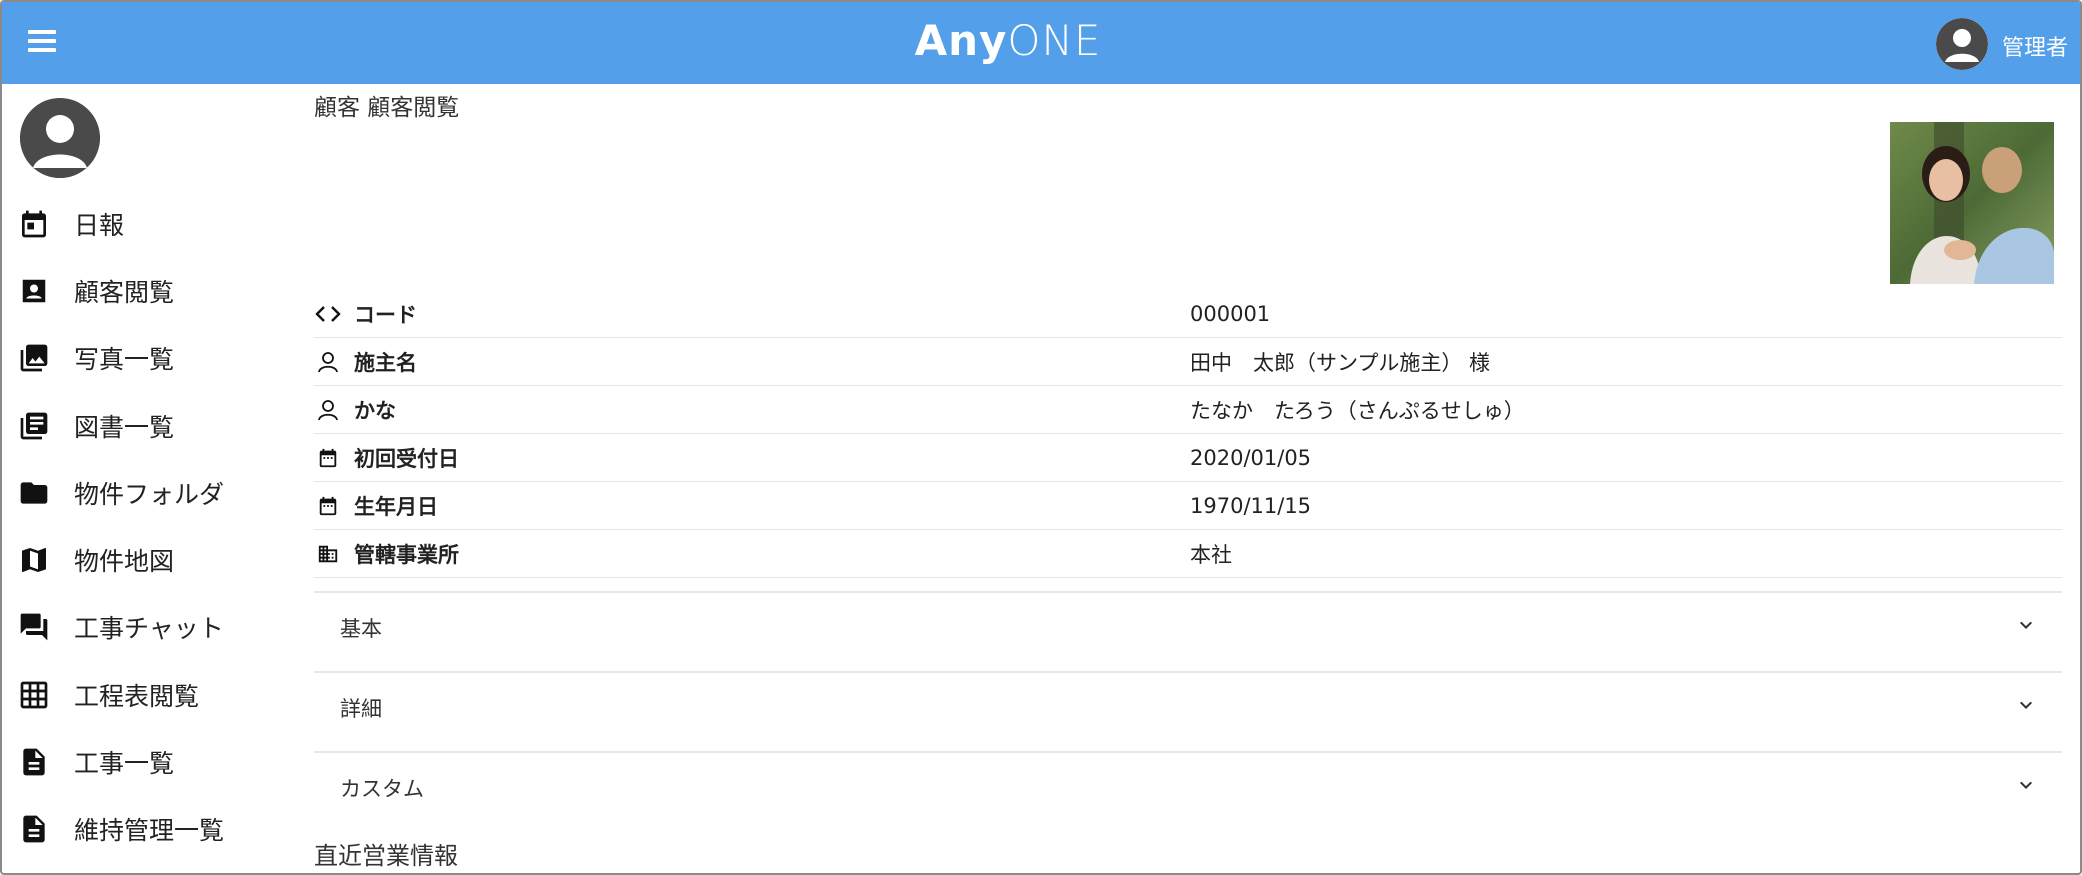  What do you see at coordinates (752, 410) in the screenshot?
I see `field-key: かな` at bounding box center [752, 410].